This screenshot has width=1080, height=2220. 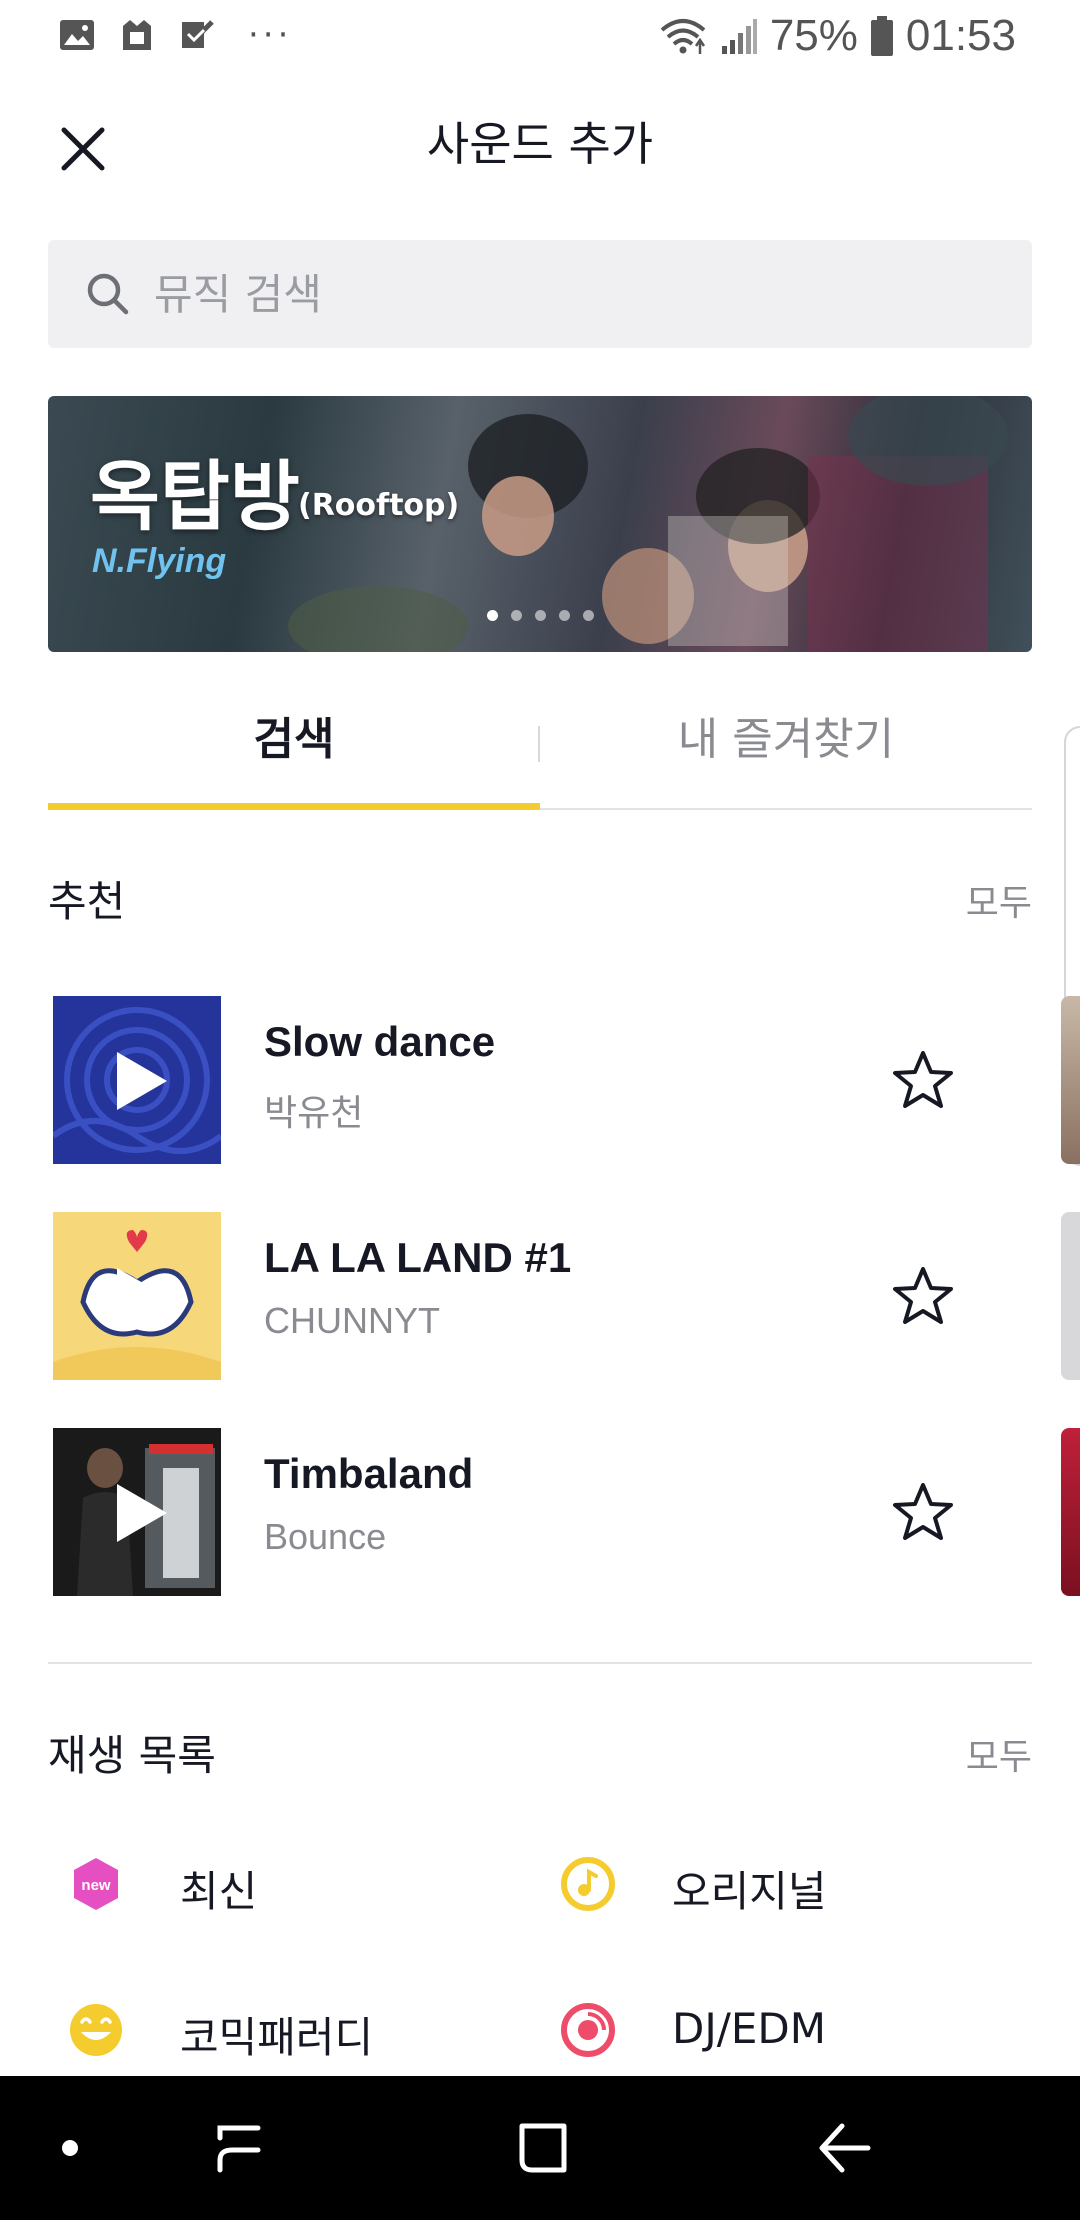 I want to click on song-artist: CHUNNYT, so click(x=352, y=1320).